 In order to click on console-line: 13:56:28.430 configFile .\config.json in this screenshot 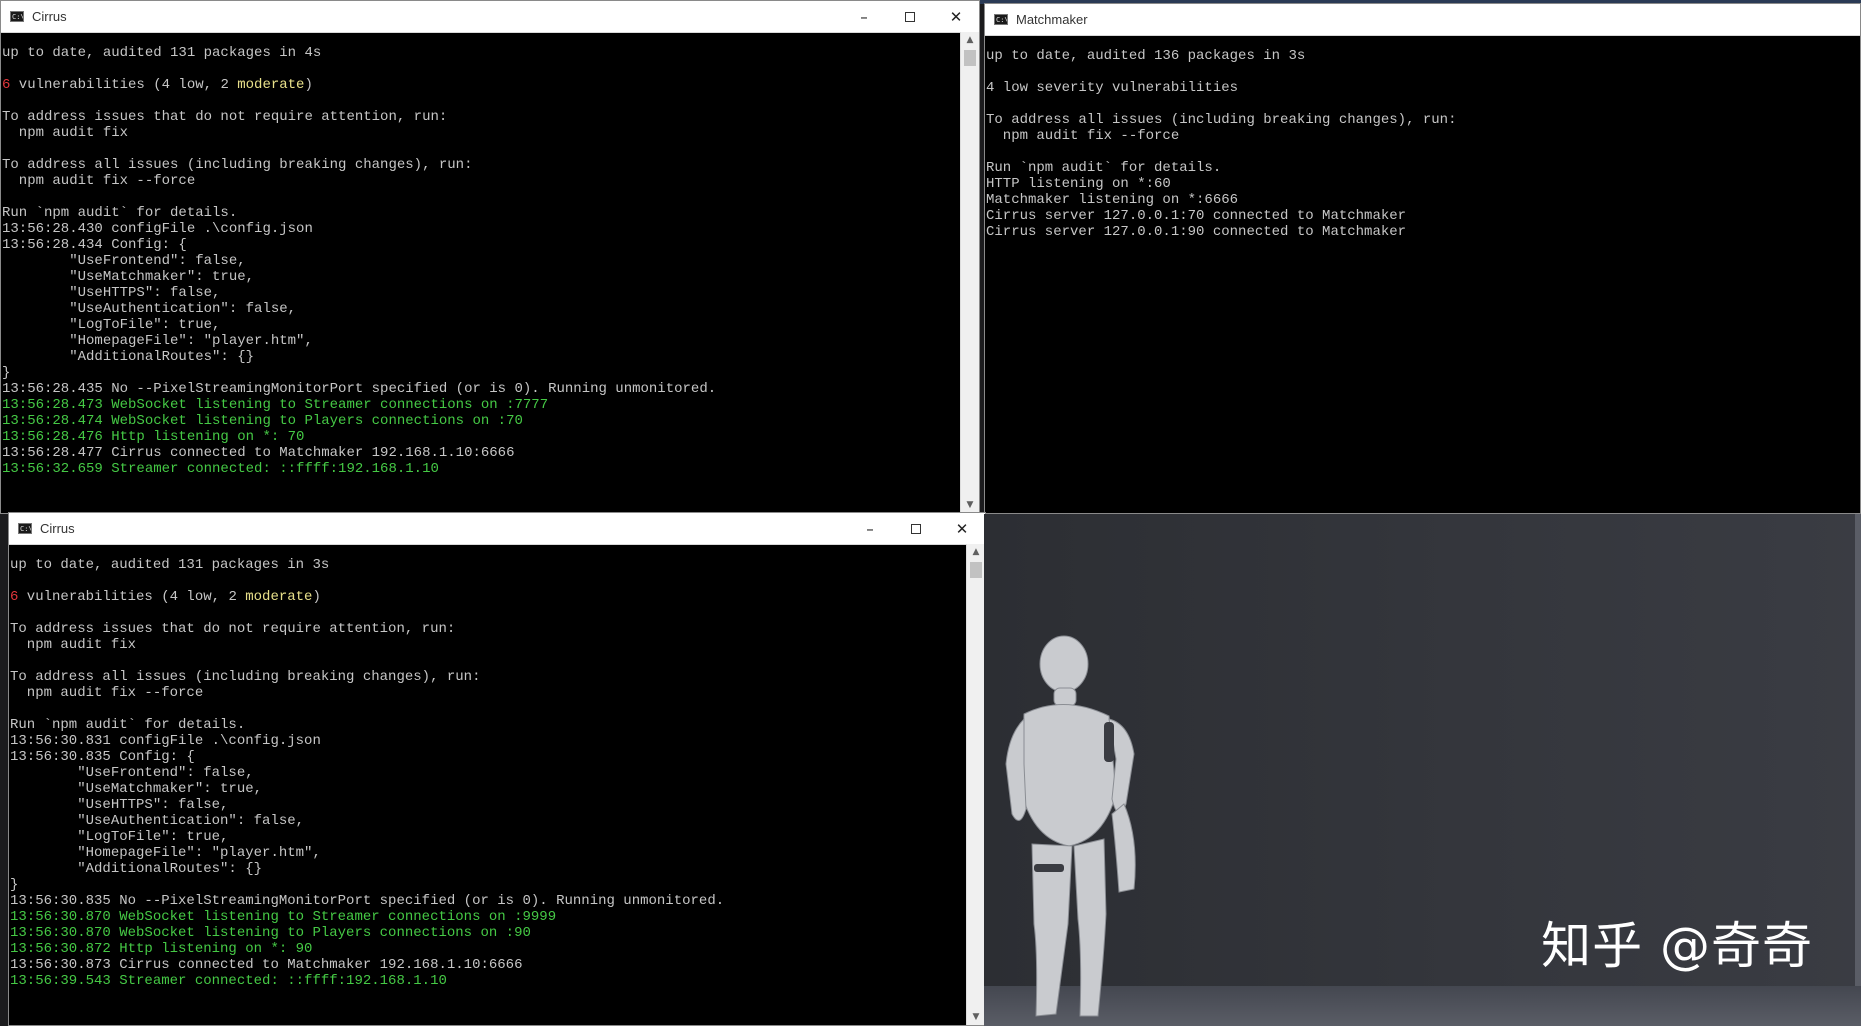, I will do `click(157, 229)`.